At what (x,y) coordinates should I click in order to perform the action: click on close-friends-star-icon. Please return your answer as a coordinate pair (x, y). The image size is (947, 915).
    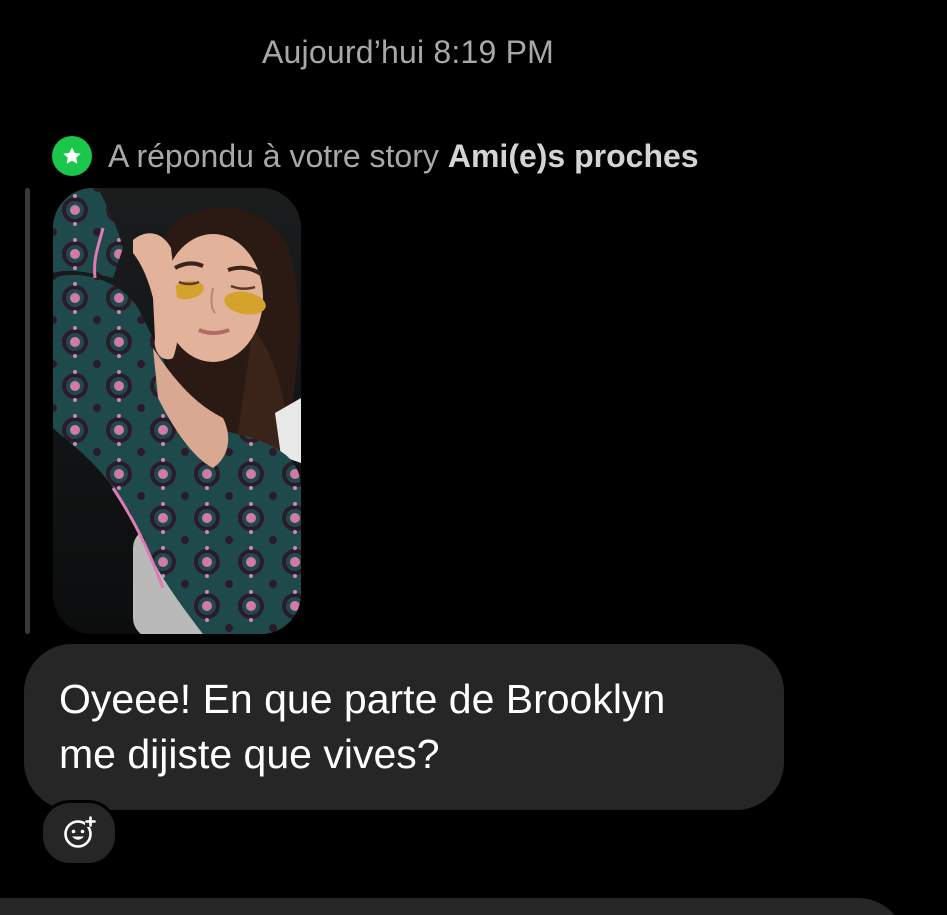
    Looking at the image, I should click on (72, 156).